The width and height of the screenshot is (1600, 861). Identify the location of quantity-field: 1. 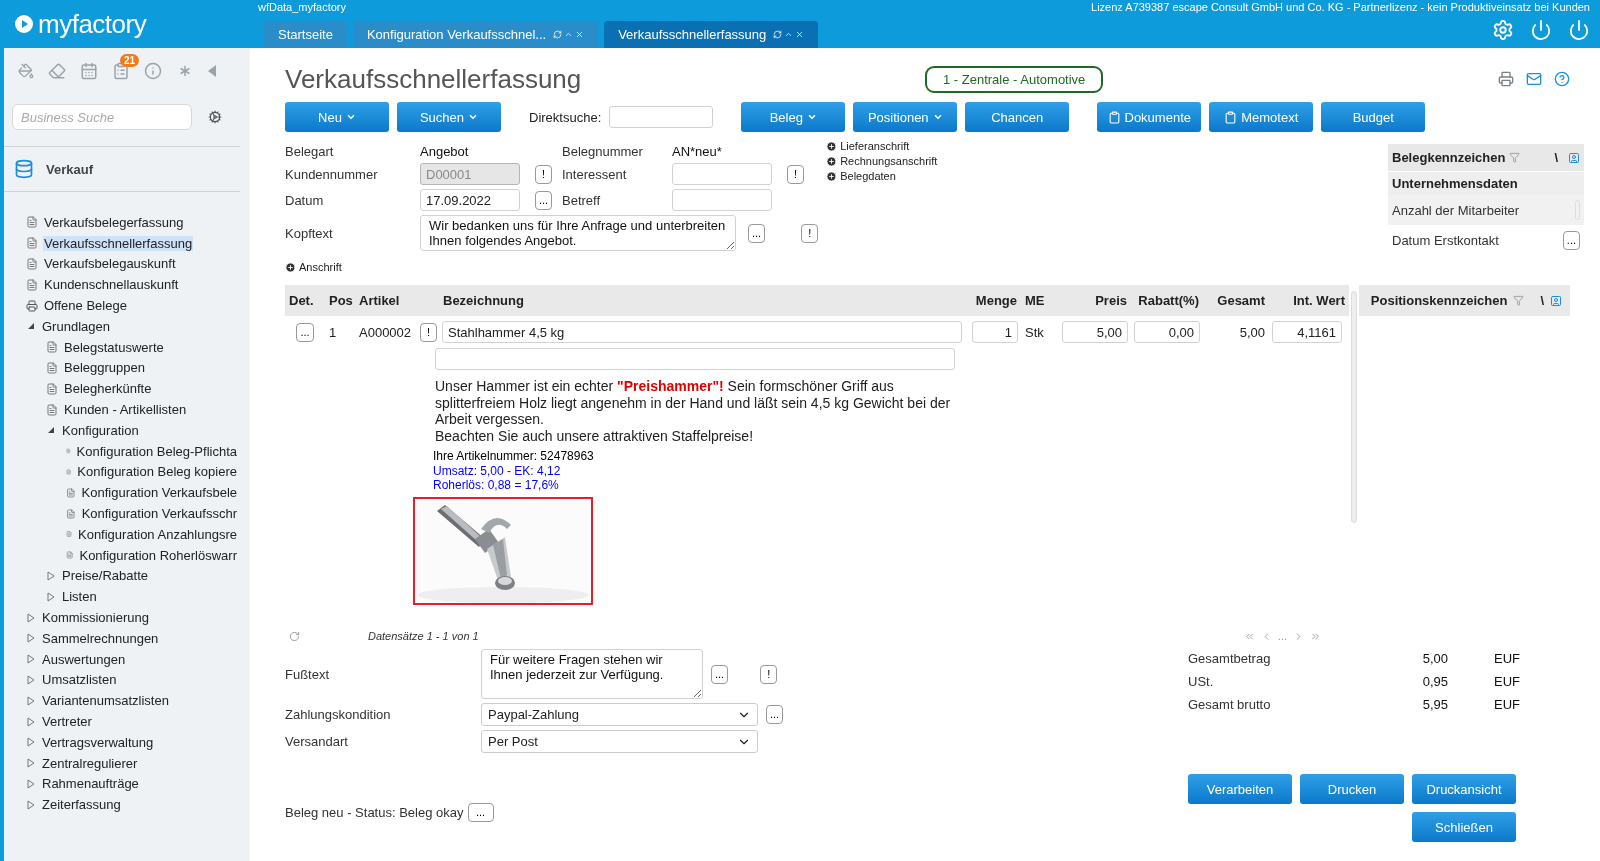
(995, 332).